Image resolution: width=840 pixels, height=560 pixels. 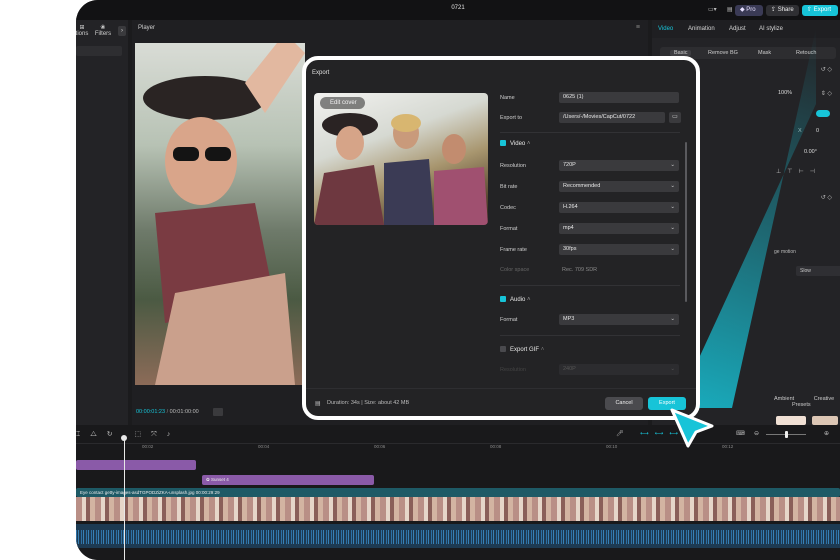 What do you see at coordinates (509, 187) in the screenshot?
I see `bitrate-label: Bit rate` at bounding box center [509, 187].